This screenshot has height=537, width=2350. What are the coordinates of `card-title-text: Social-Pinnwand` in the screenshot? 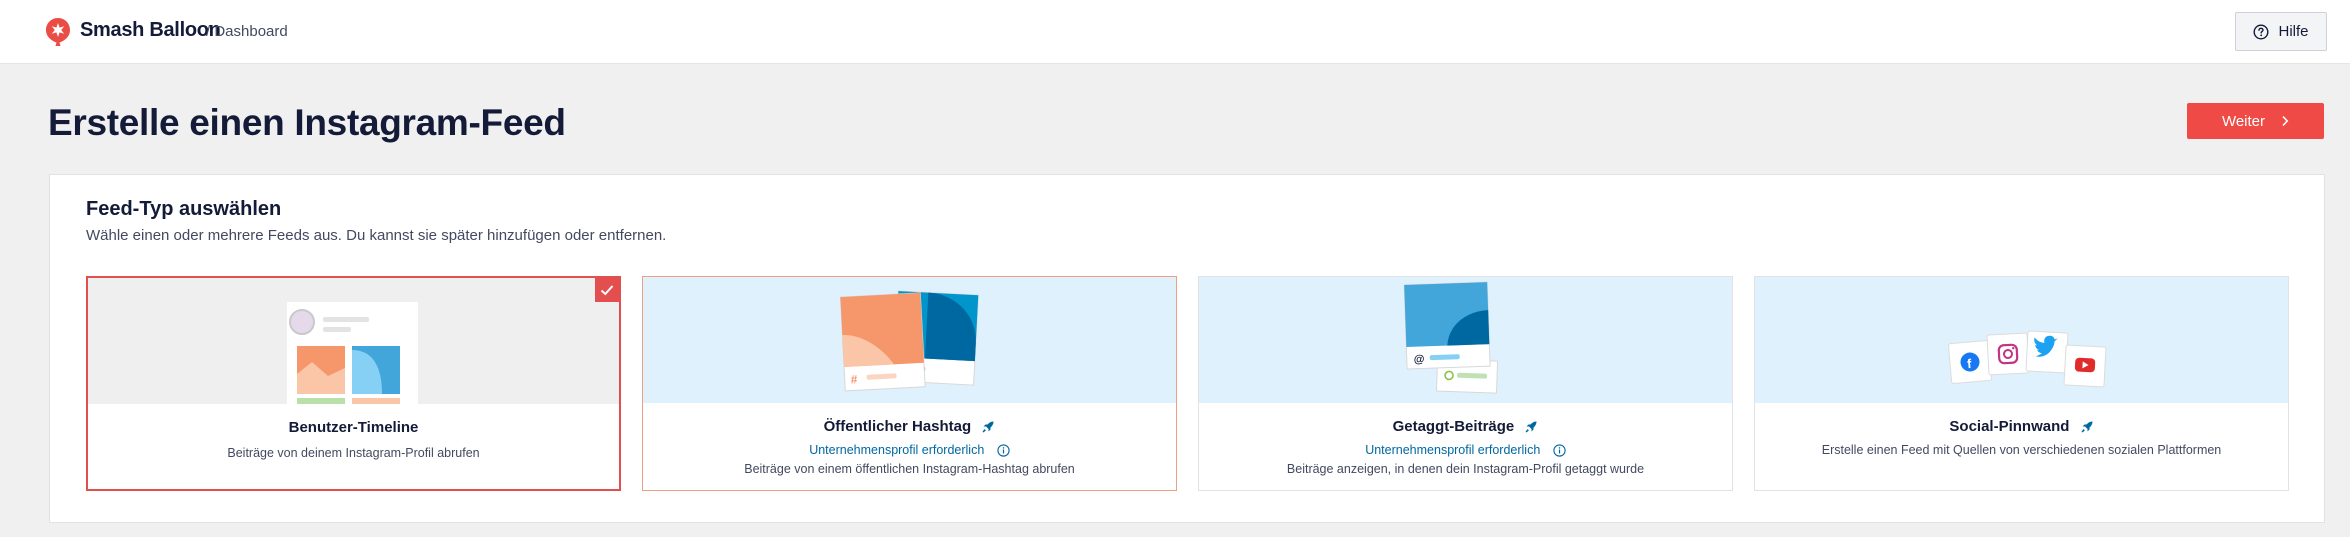 It's located at (2009, 426).